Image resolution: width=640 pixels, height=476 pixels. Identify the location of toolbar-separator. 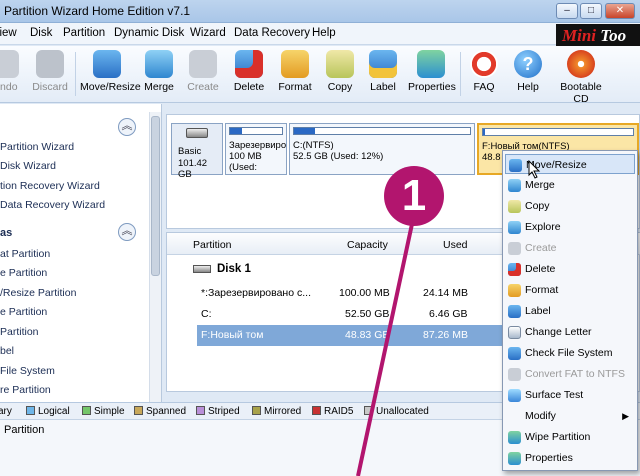
(460, 74).